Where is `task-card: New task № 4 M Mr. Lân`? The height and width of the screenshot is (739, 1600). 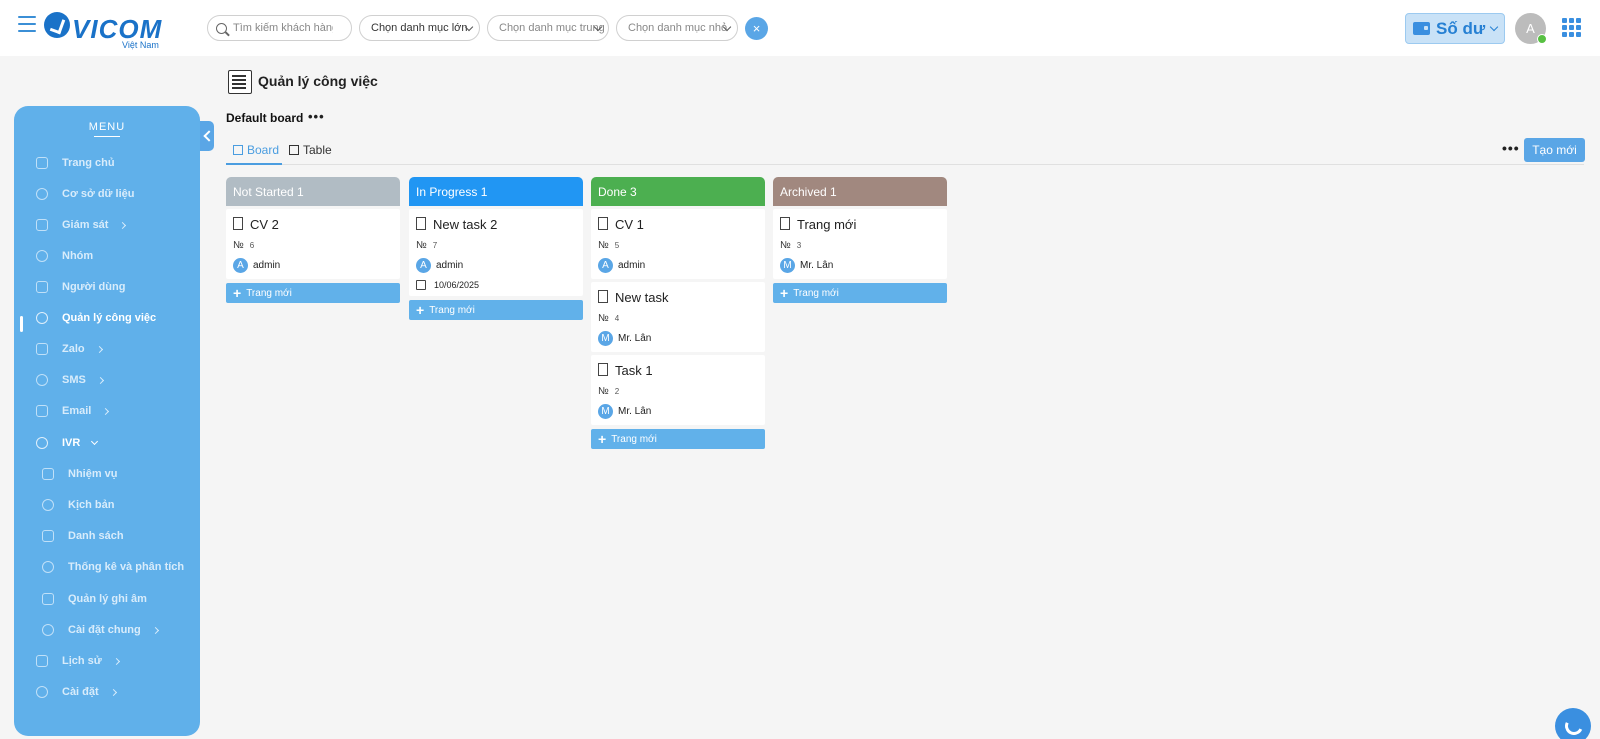 task-card: New task № 4 M Mr. Lân is located at coordinates (678, 317).